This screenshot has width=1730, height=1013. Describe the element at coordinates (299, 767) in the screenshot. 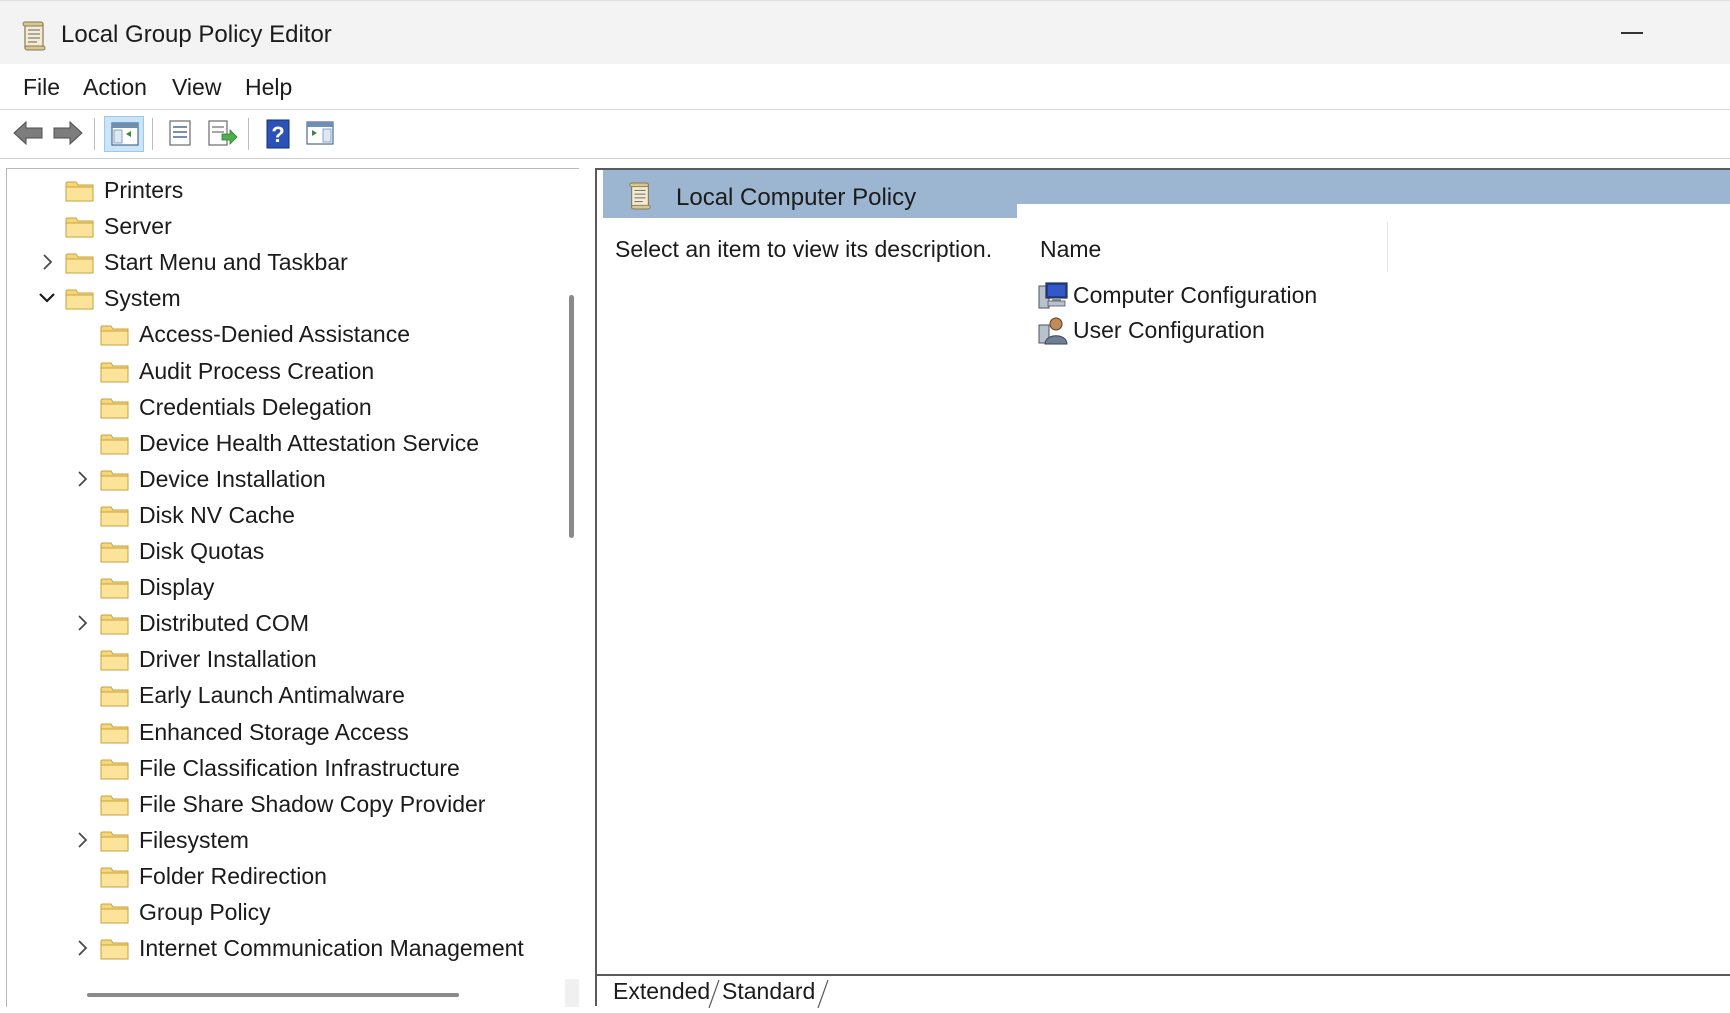

I see `tree-item-label: File Classification Infrastructure` at that location.